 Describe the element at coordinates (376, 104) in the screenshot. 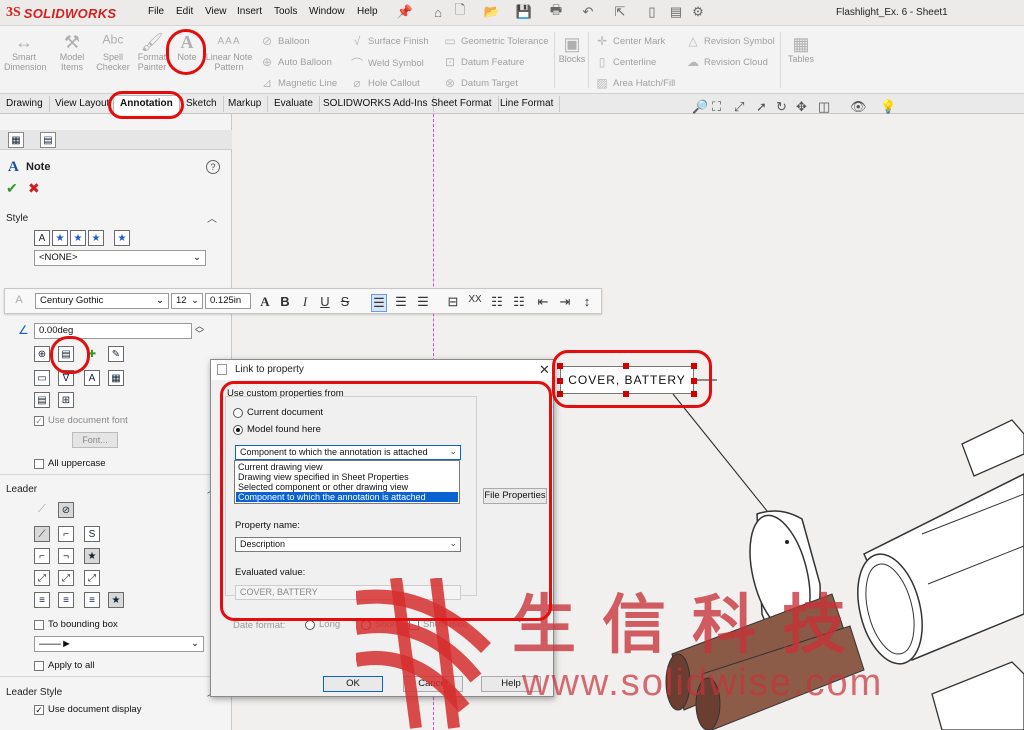

I see `tab-solidworks-add-ins: SOLIDWORKS Add-Ins` at that location.